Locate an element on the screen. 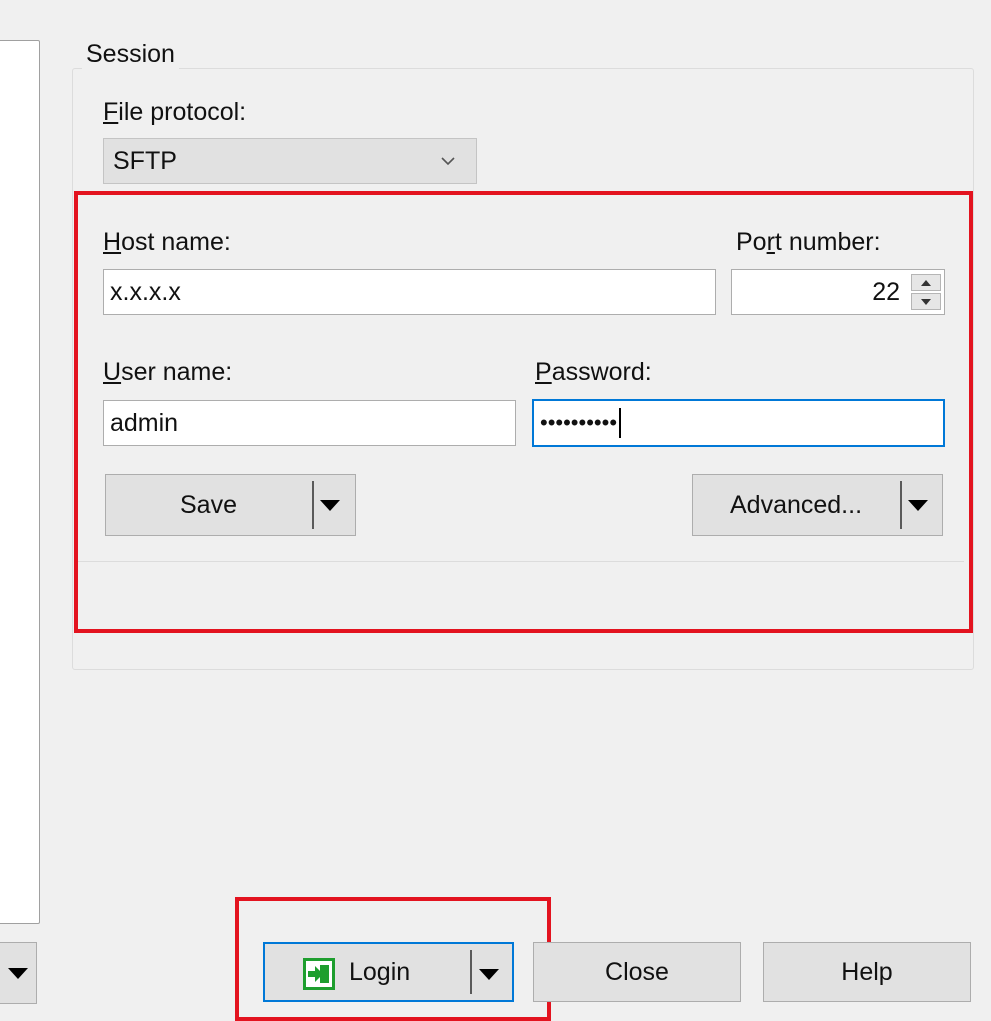  session-group-title: Session is located at coordinates (130, 54).